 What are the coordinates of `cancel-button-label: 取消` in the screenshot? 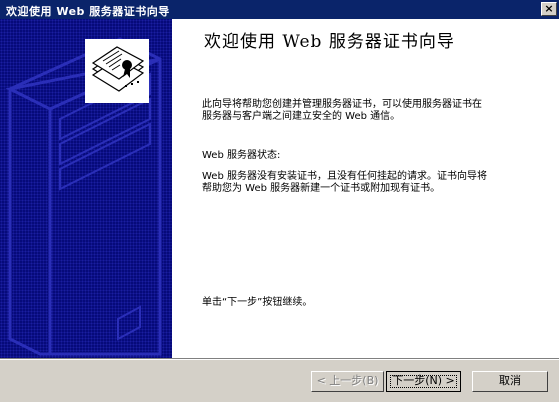 It's located at (510, 380).